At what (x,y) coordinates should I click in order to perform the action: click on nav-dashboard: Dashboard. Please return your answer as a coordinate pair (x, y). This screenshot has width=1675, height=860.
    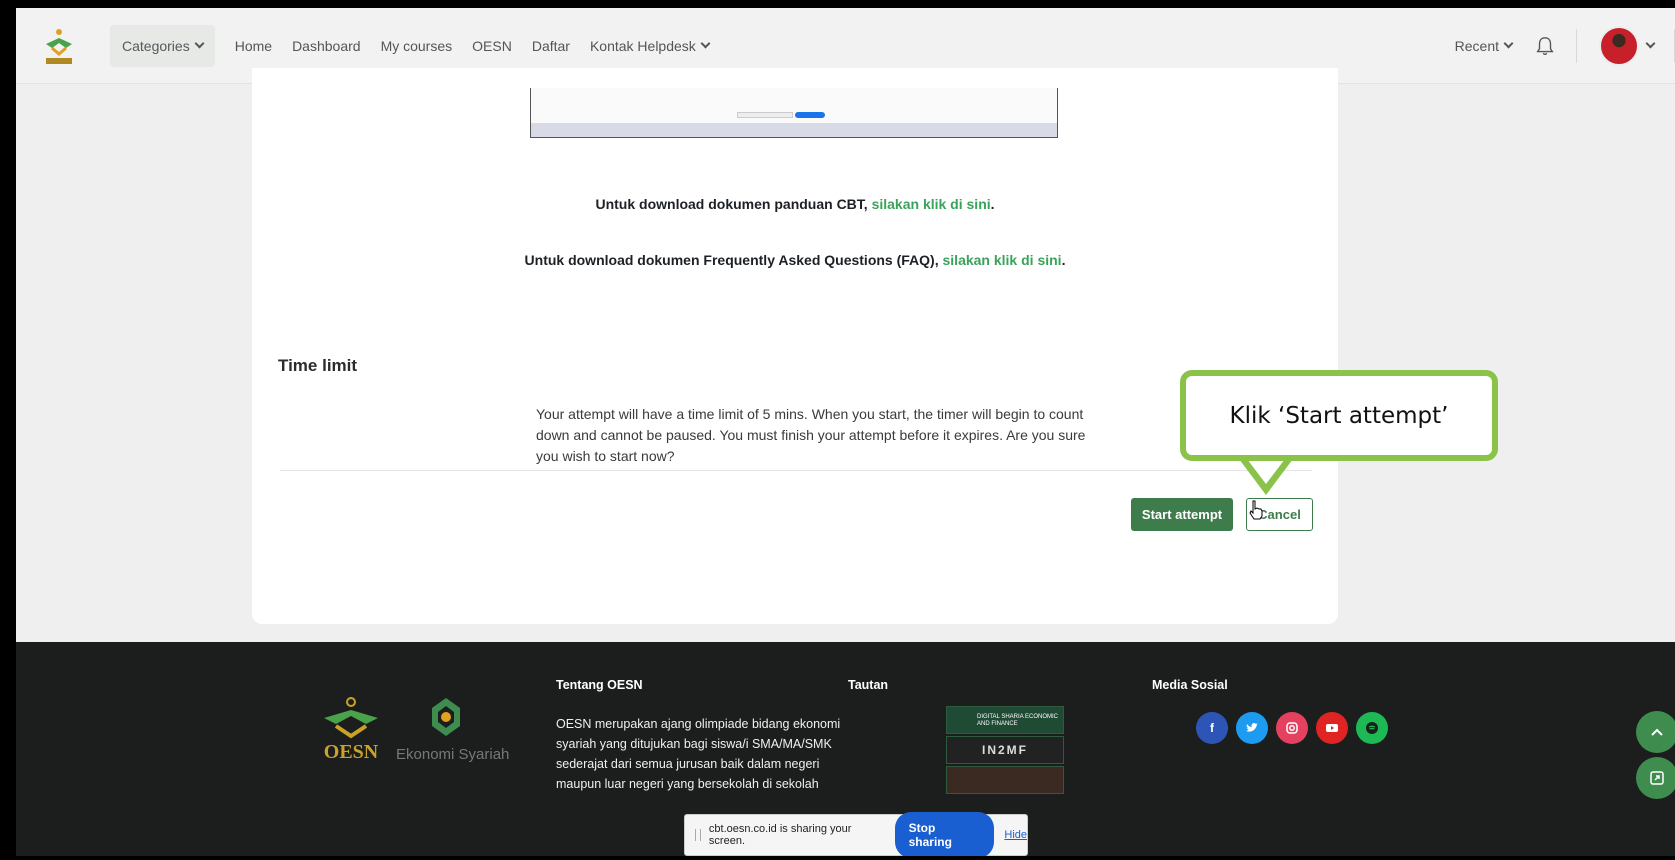
    Looking at the image, I should click on (326, 46).